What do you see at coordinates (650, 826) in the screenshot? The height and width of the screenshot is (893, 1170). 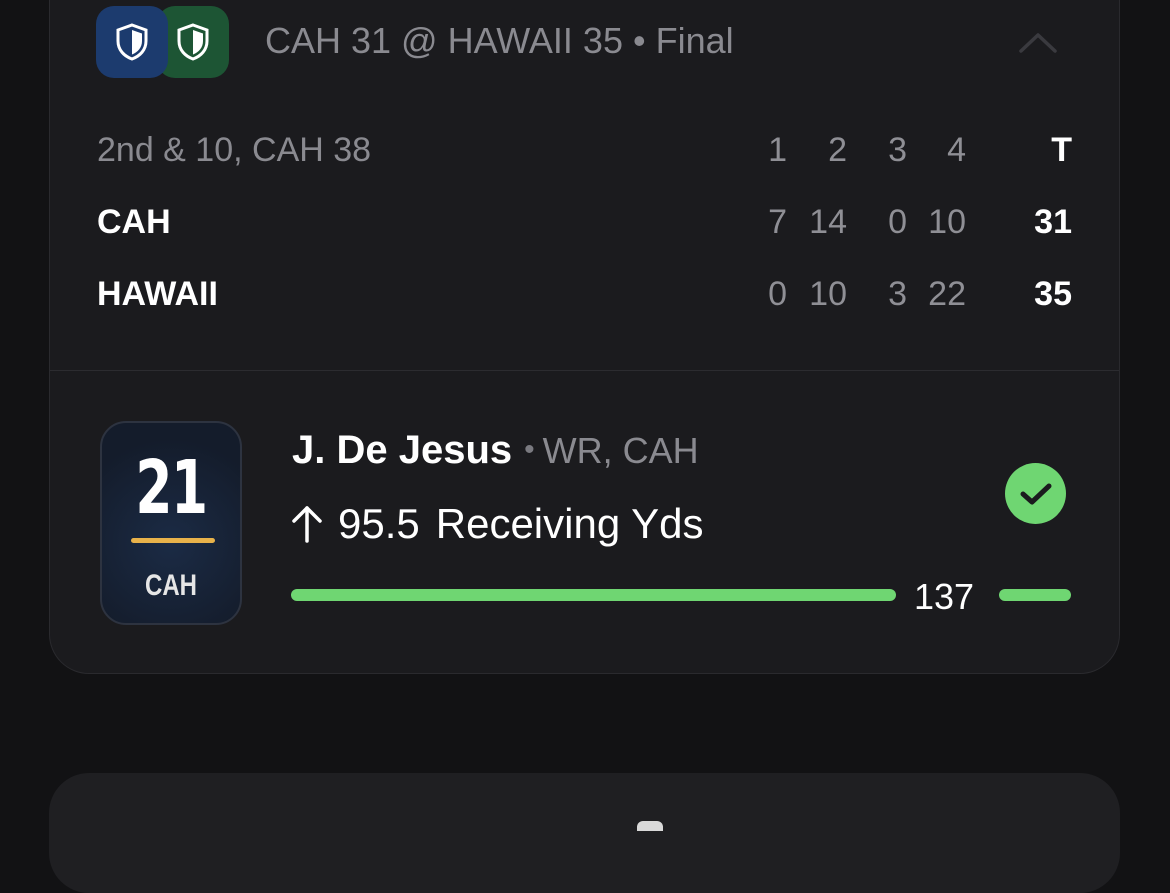 I see `partial-icon` at bounding box center [650, 826].